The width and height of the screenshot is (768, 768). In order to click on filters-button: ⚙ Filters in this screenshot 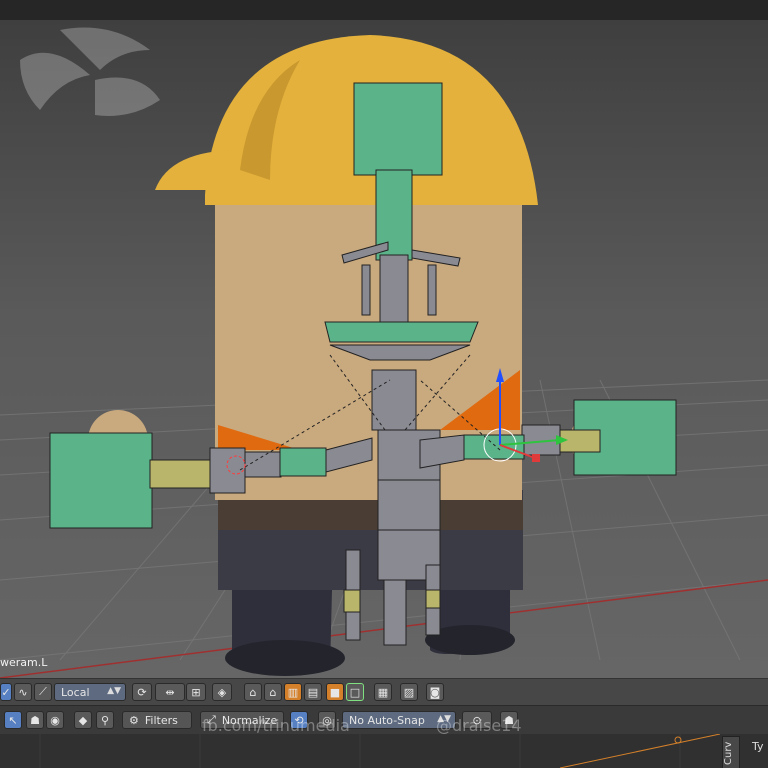, I will do `click(157, 720)`.